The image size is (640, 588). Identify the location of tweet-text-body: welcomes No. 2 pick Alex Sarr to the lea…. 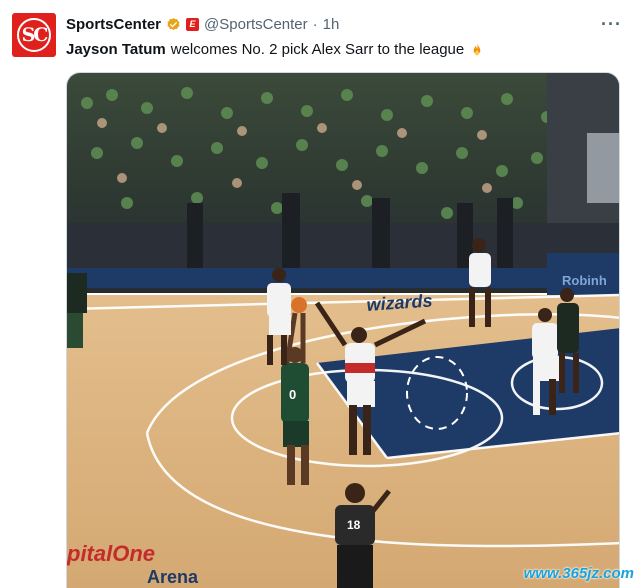
(317, 49).